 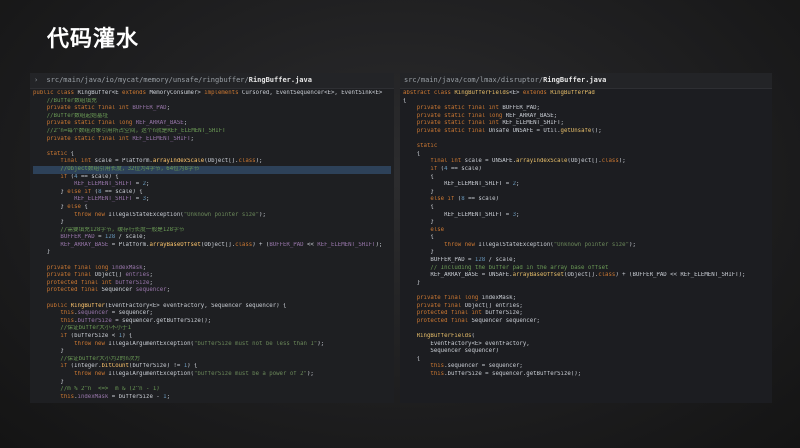 I want to click on code-line: EventFactory<E> eventFactory,, so click(x=586, y=345).